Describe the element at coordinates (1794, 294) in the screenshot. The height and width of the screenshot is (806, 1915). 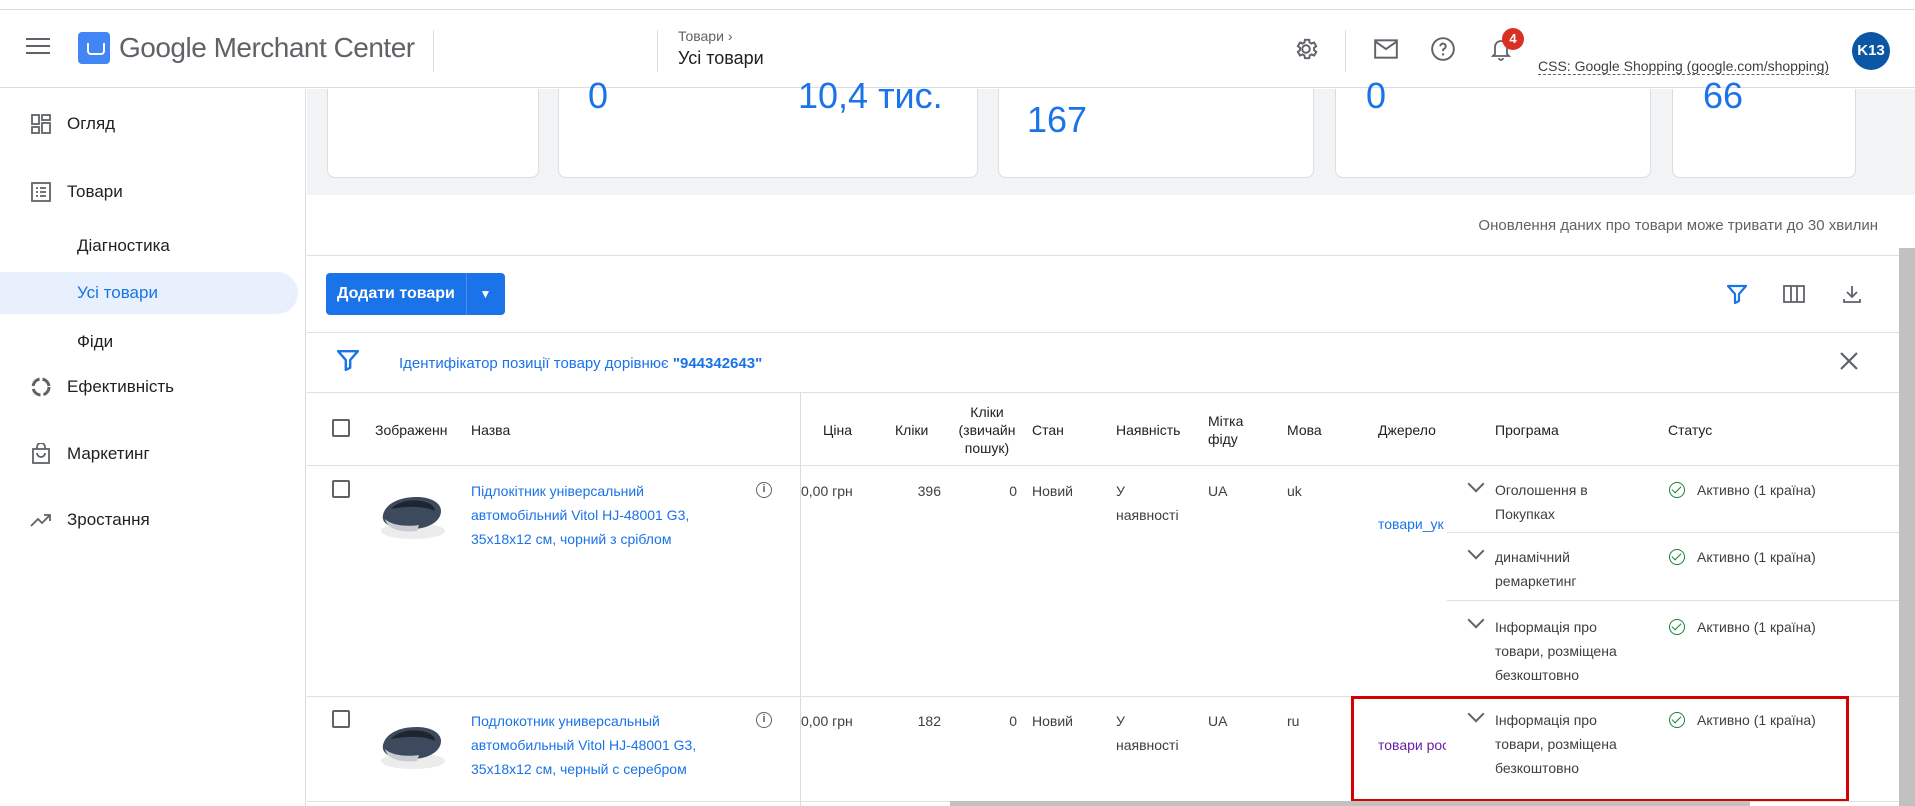
I see `columns-icon` at that location.